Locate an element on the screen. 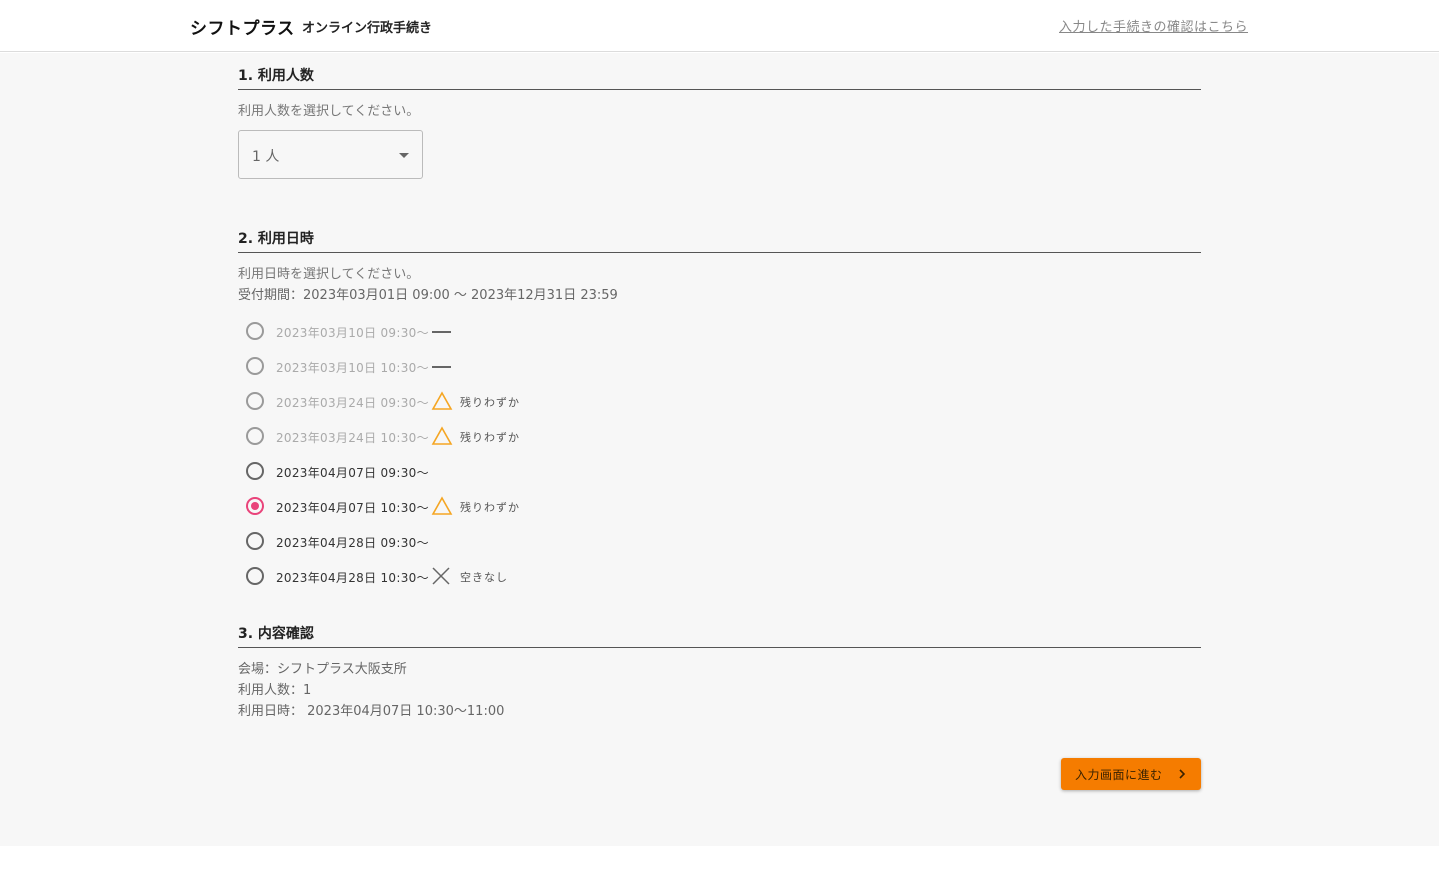  proceed-button-label: 入力画面に進む is located at coordinates (1119, 775).